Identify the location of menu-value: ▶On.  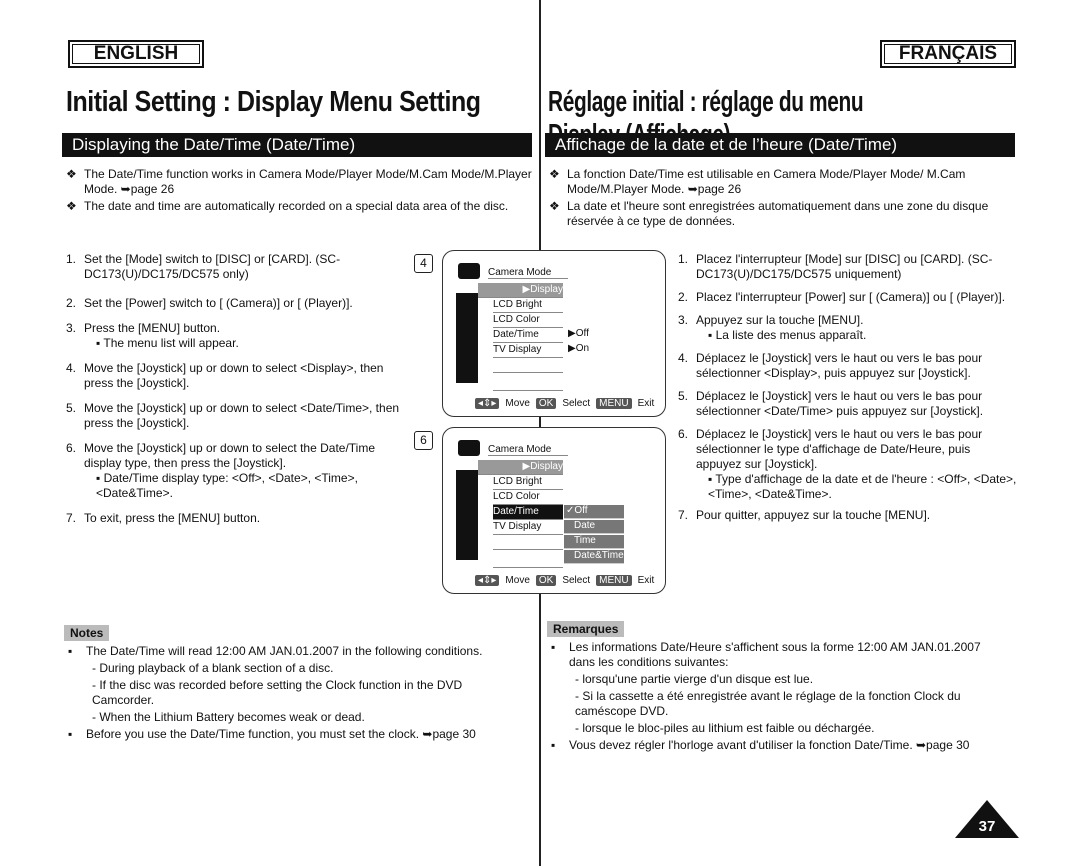
(579, 348).